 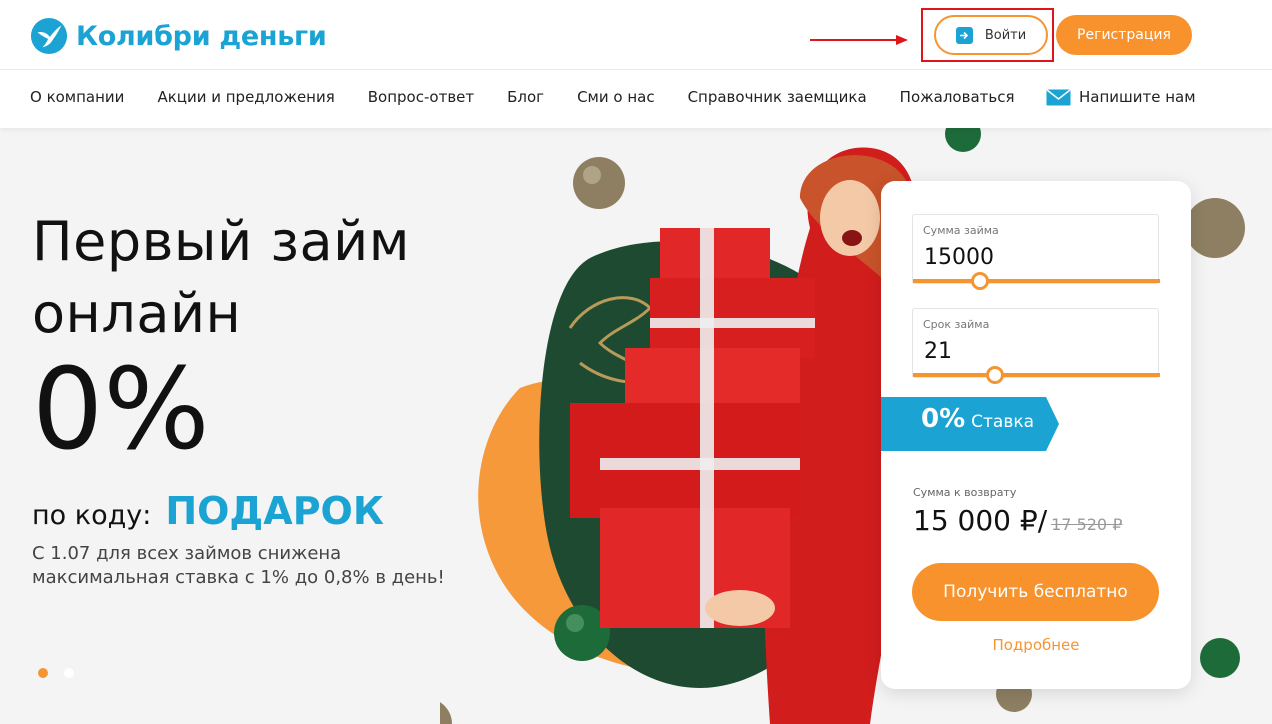 I want to click on nav-item-blog: Блог, so click(x=525, y=99).